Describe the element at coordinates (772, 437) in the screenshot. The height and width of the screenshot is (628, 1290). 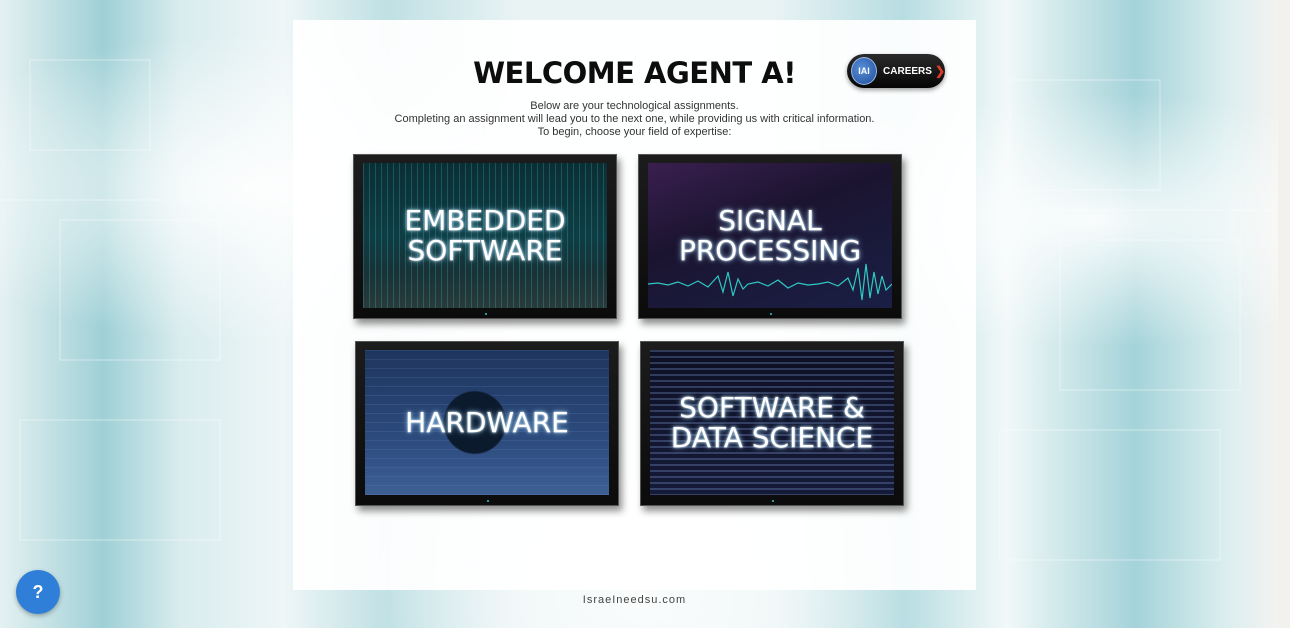
I see `tile-label-line: DATA SCIENCE` at that location.